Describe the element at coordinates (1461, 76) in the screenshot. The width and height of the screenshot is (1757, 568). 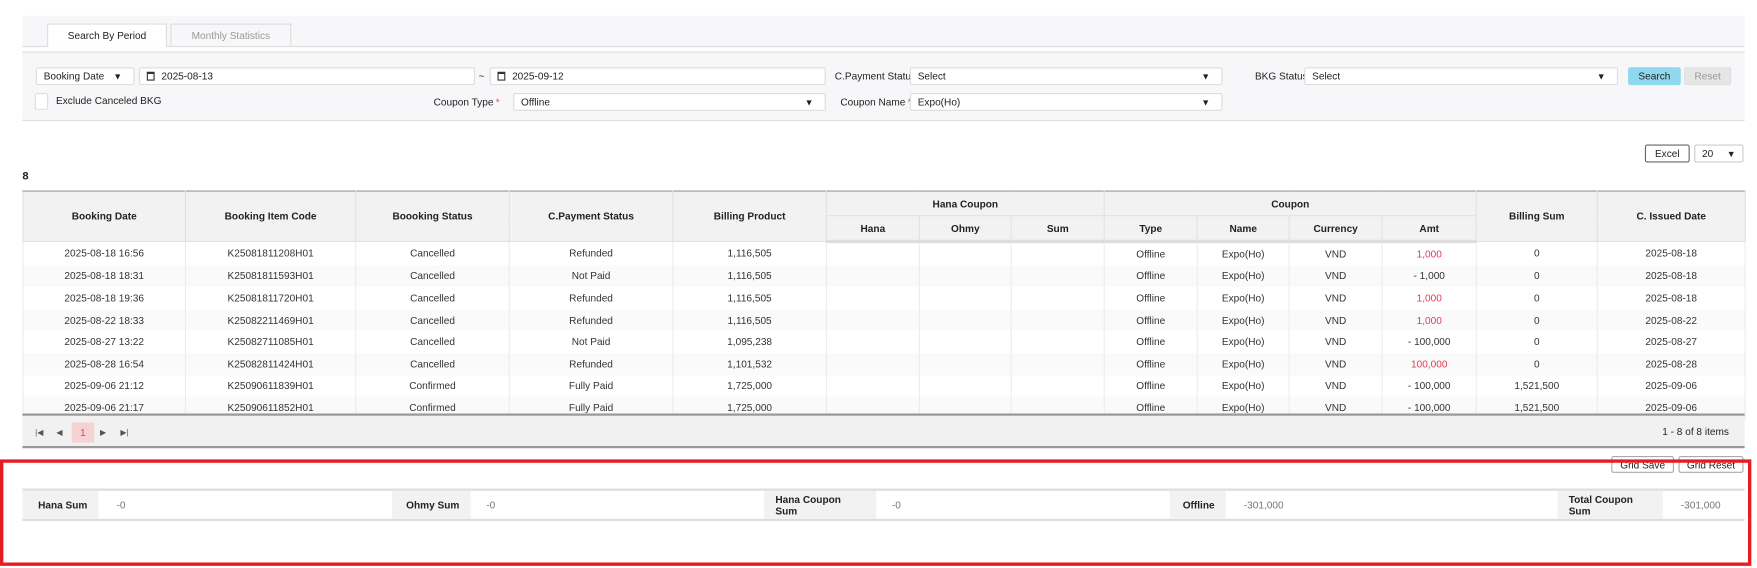
I see `bkg-status-select: Select ▼` at that location.